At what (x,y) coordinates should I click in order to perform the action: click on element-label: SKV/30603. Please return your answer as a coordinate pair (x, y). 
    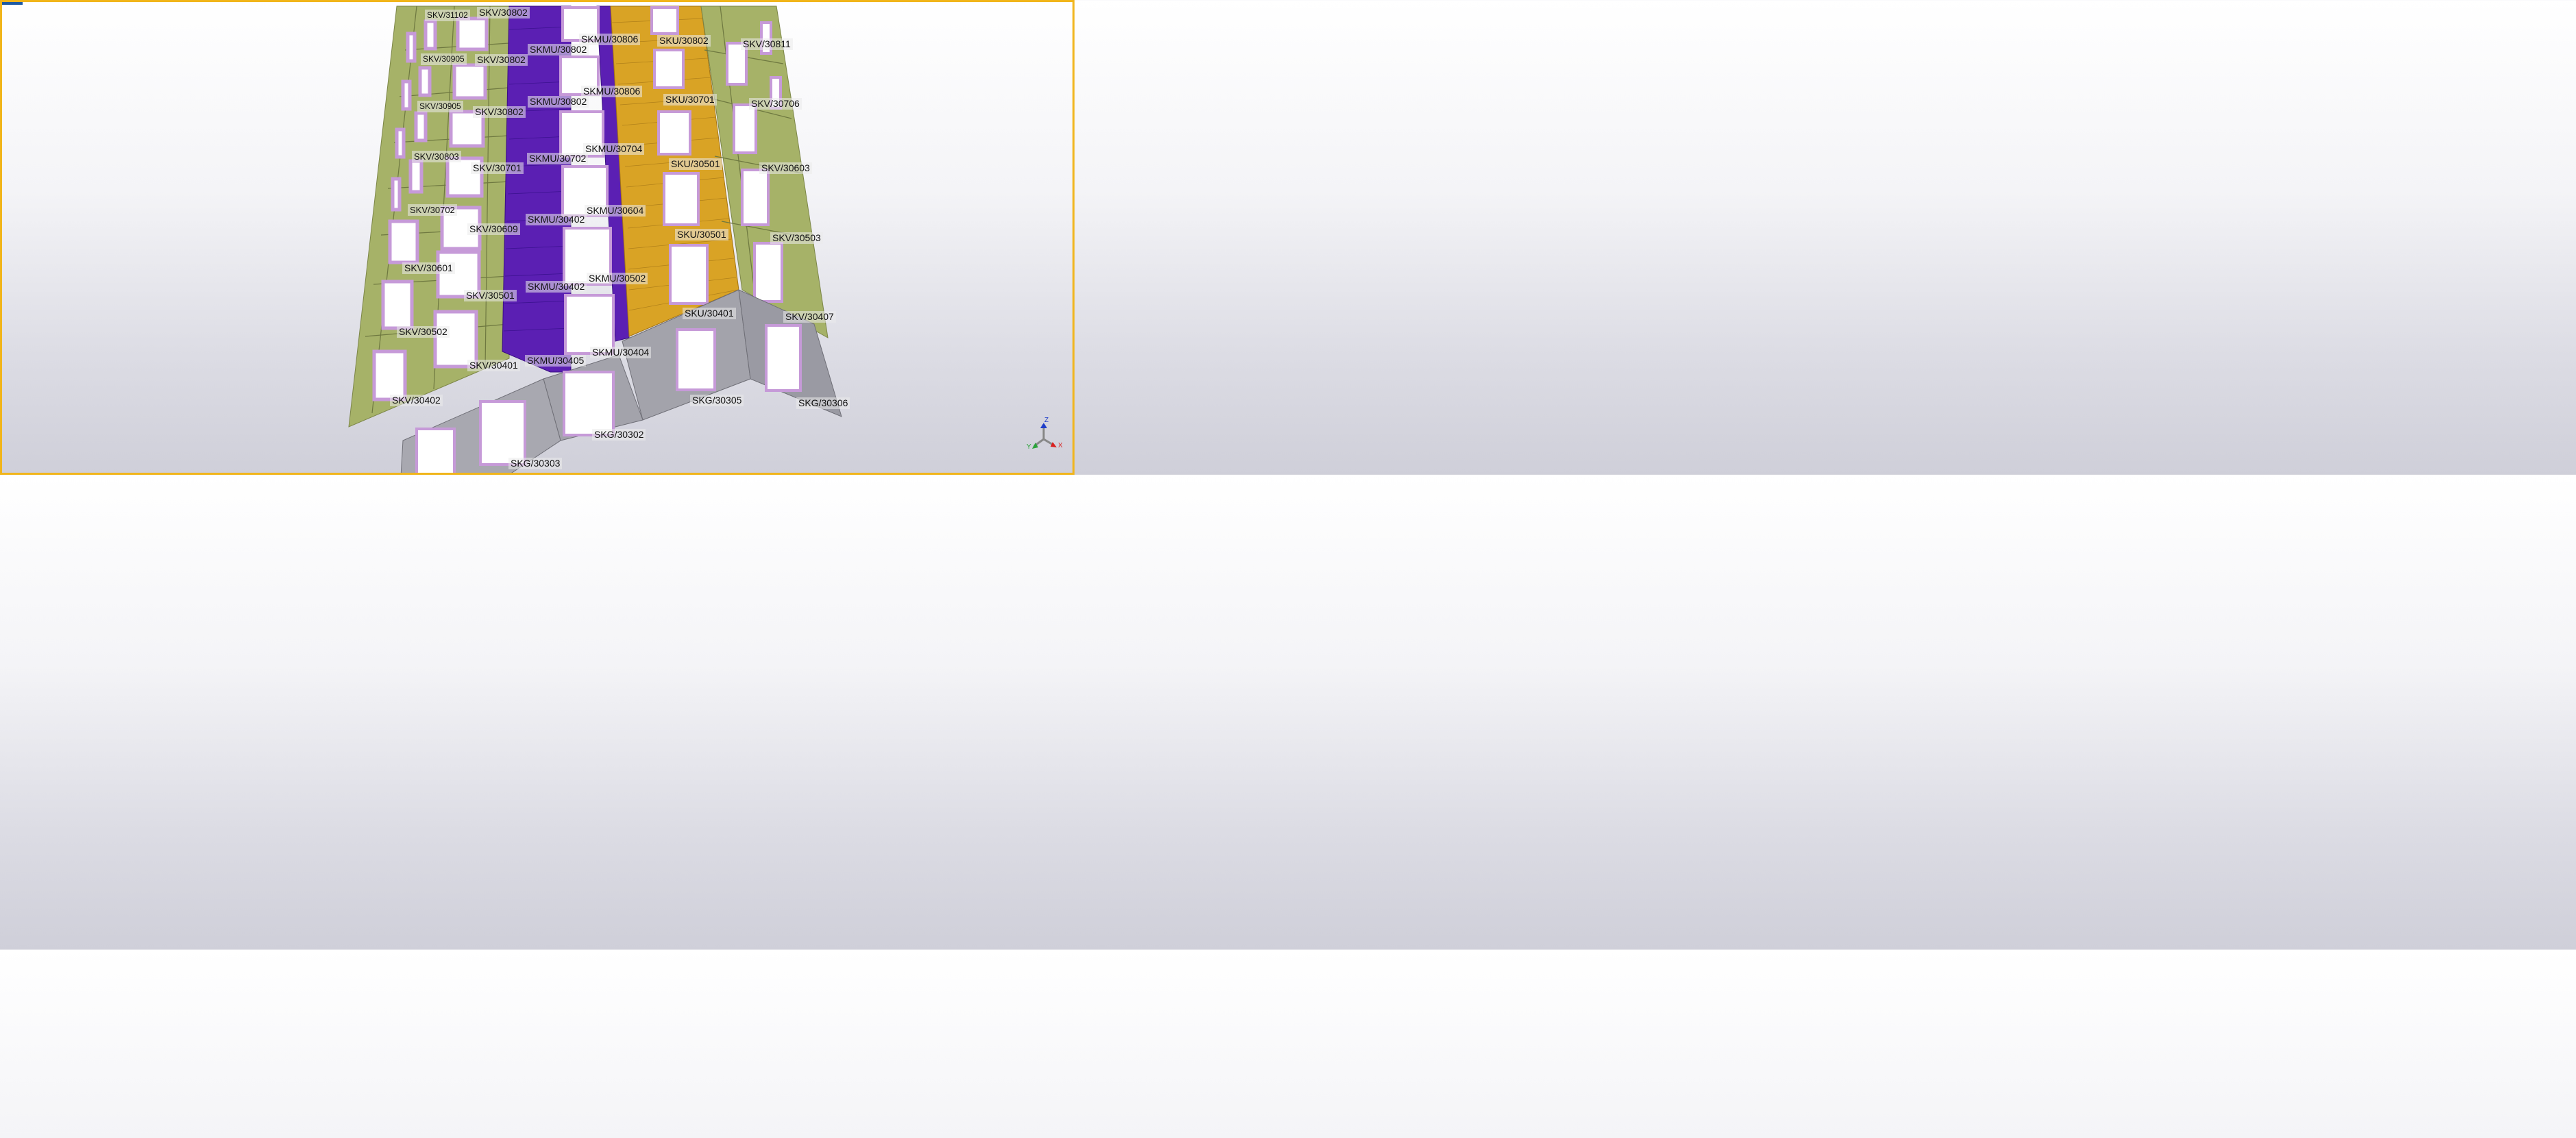
    Looking at the image, I should click on (786, 168).